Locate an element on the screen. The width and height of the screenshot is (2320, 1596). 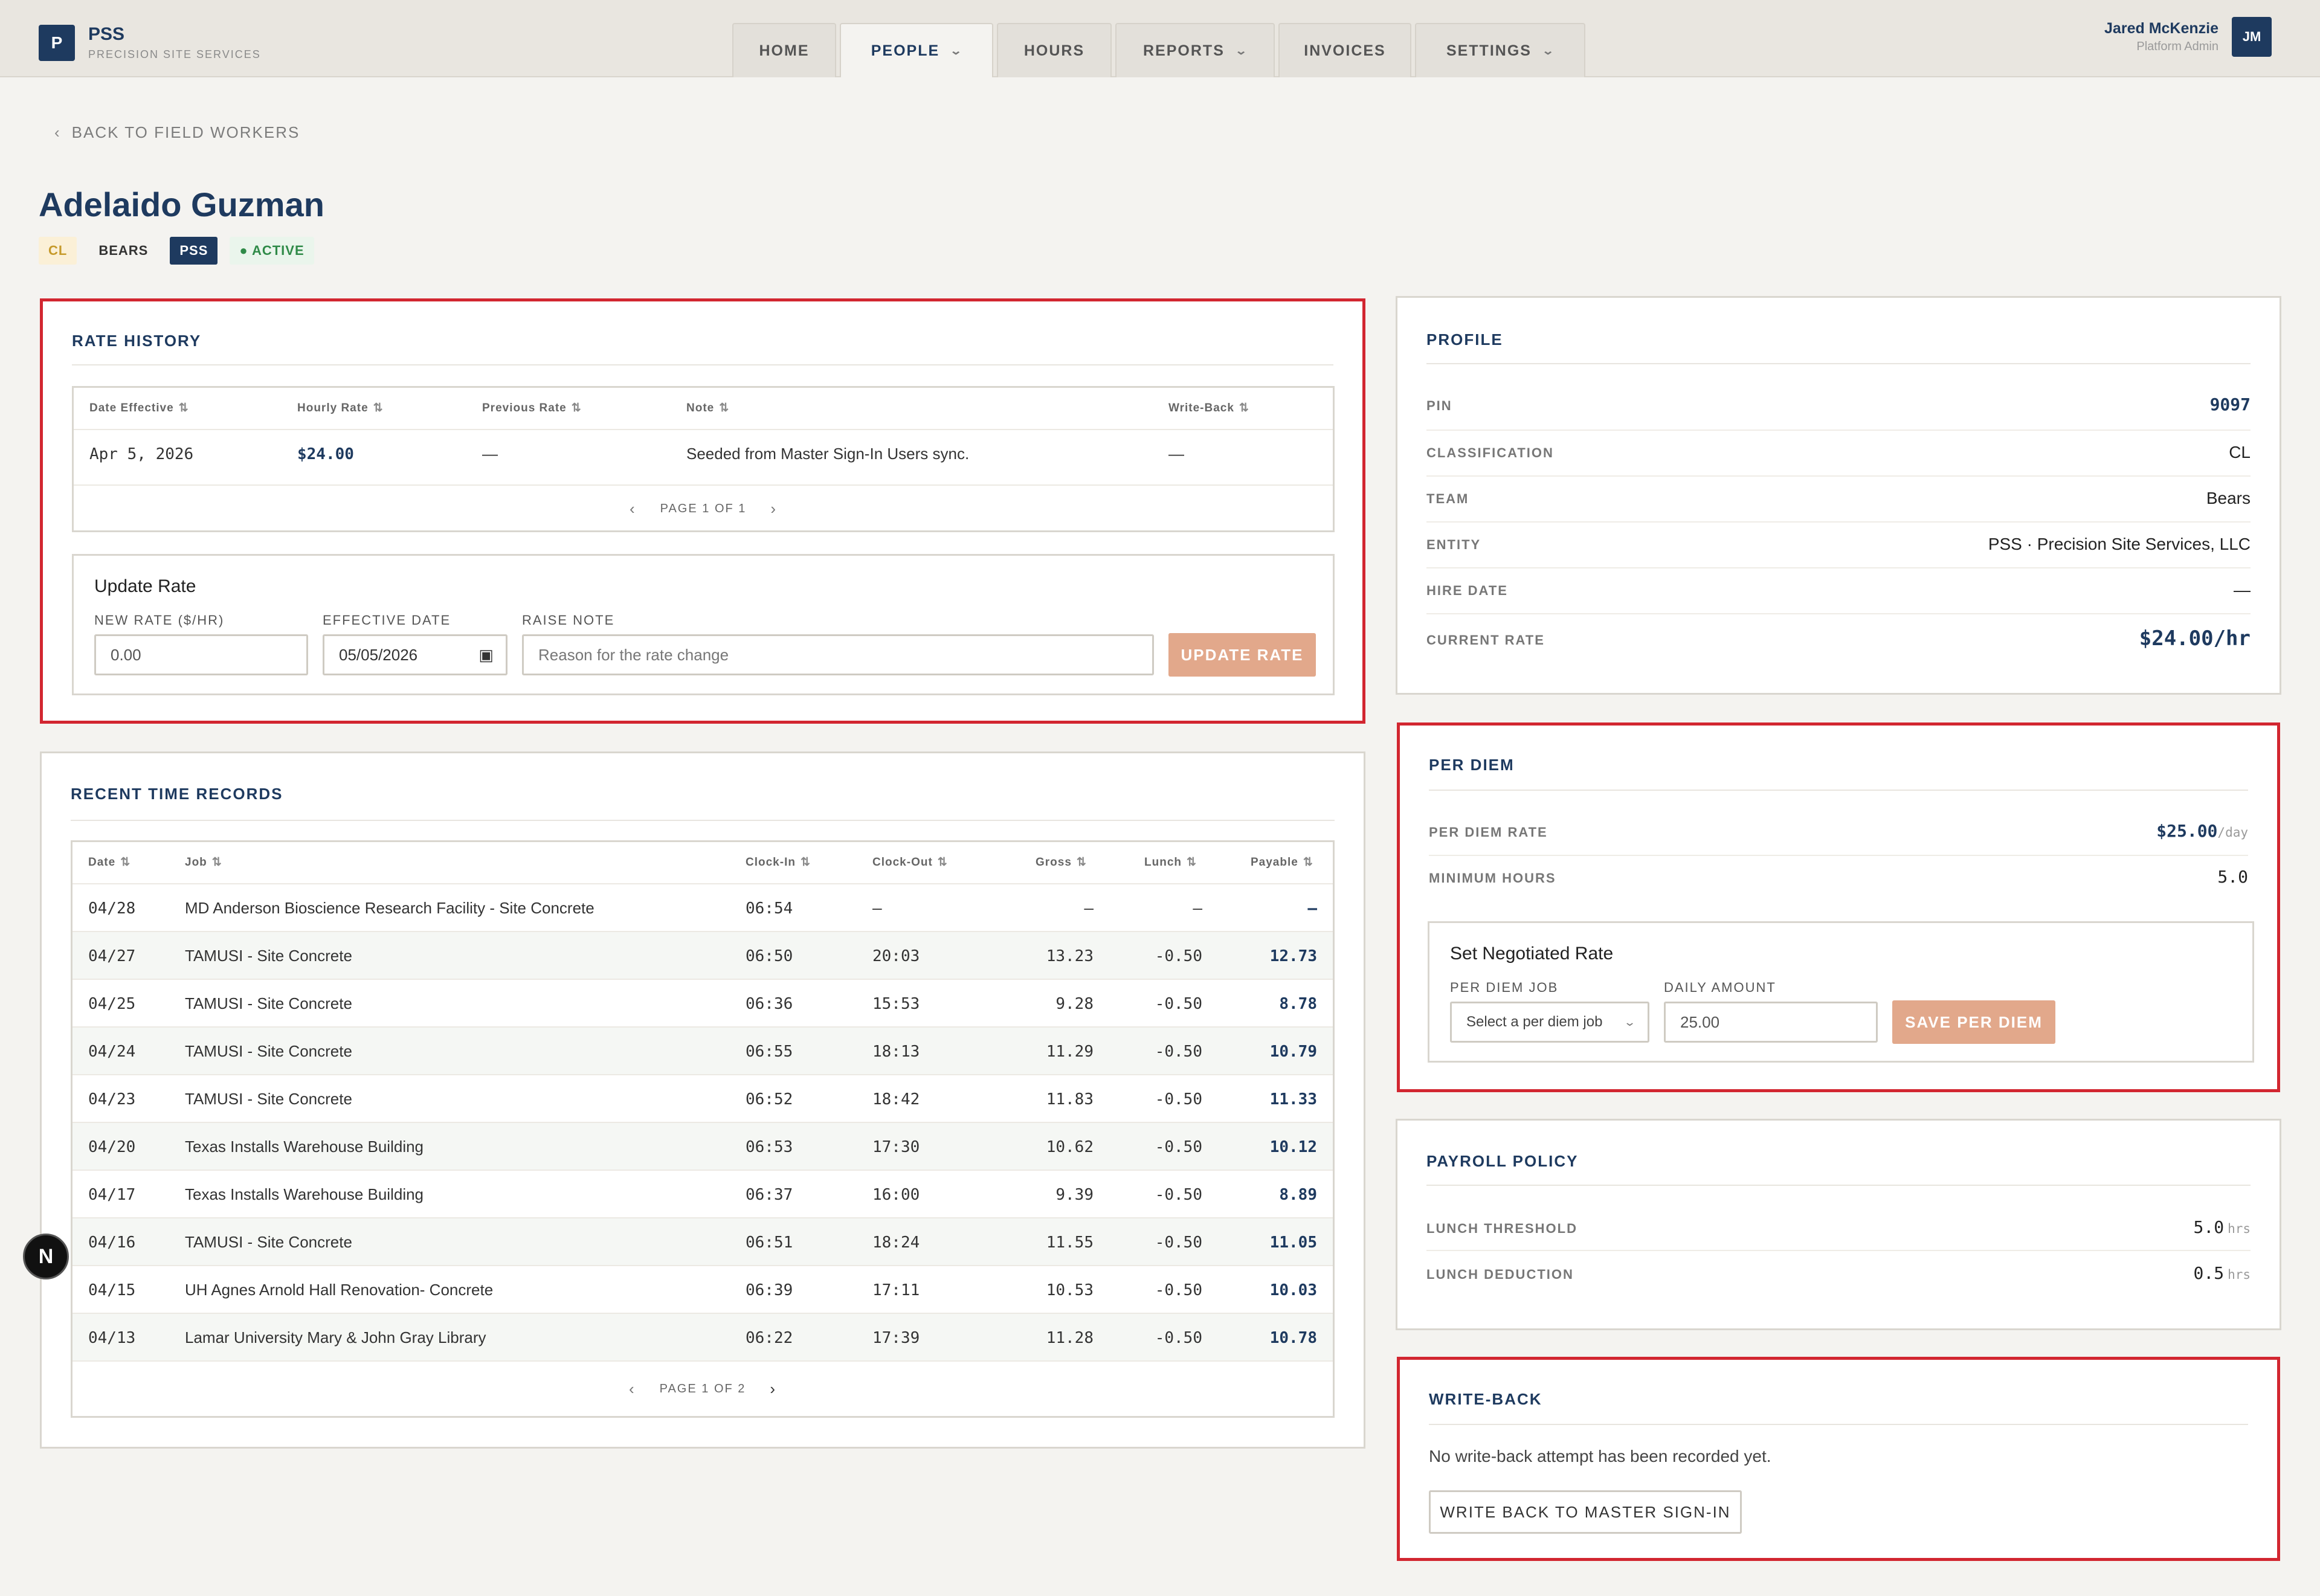
record-clock-in: 06:39 is located at coordinates (769, 1290).